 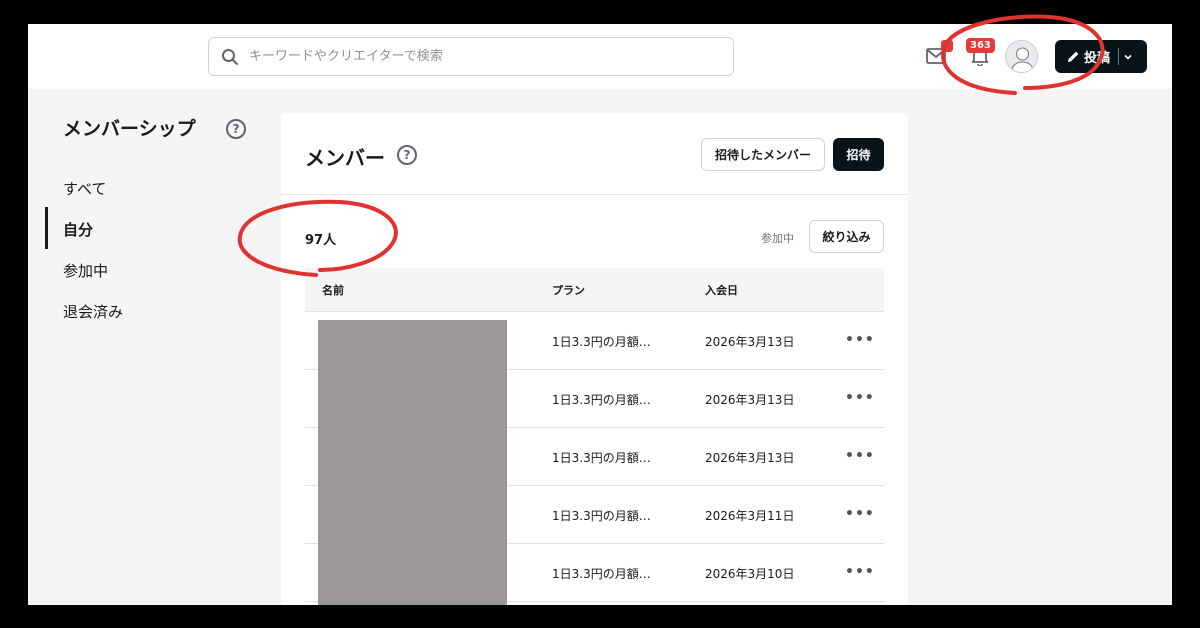 I want to click on top-header: 363 投稿, so click(x=600, y=56).